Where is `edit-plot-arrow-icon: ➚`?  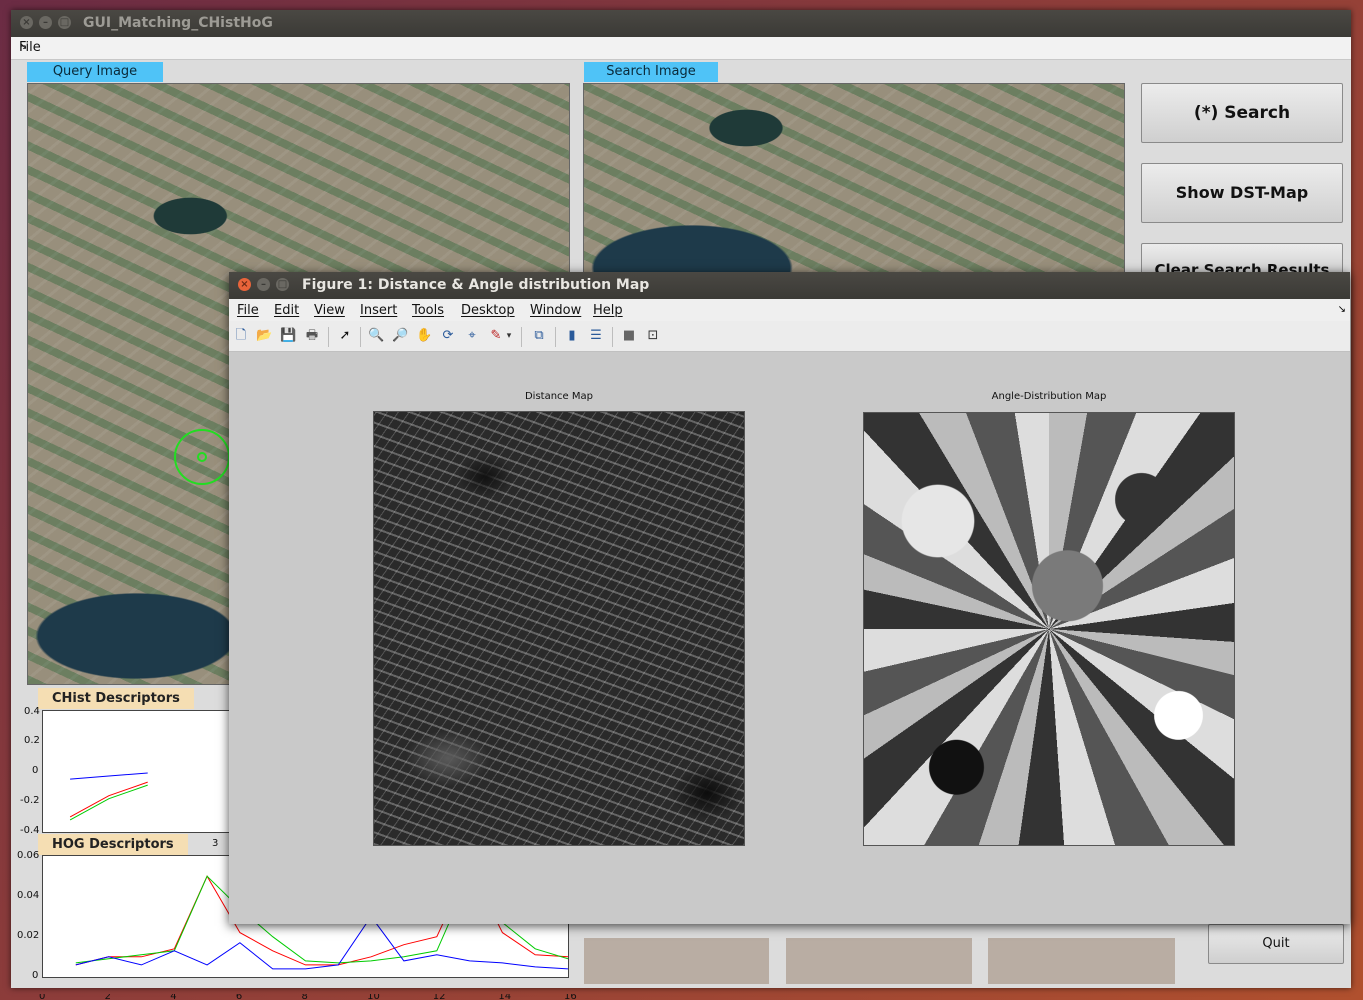 edit-plot-arrow-icon: ➚ is located at coordinates (345, 336).